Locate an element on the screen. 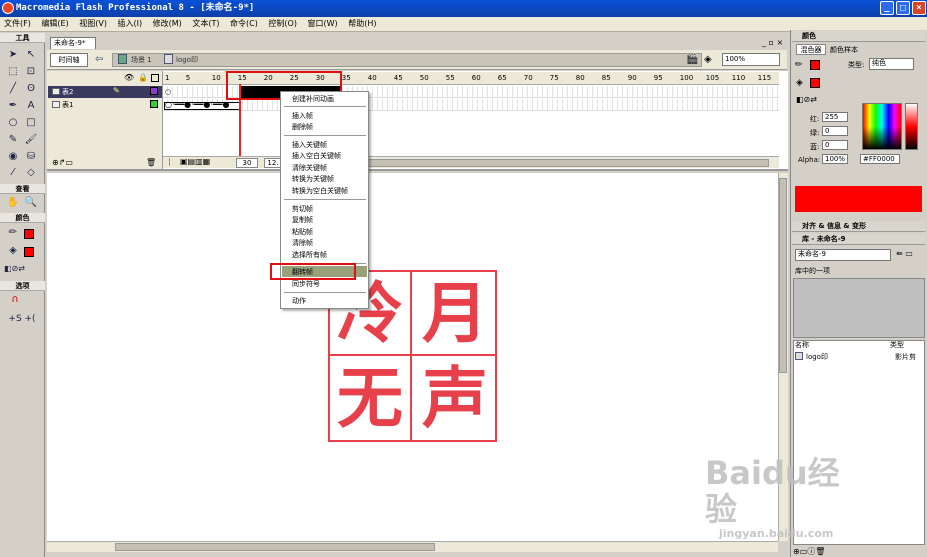 The image size is (927, 557). menu-help: 帮助(H) is located at coordinates (362, 24).